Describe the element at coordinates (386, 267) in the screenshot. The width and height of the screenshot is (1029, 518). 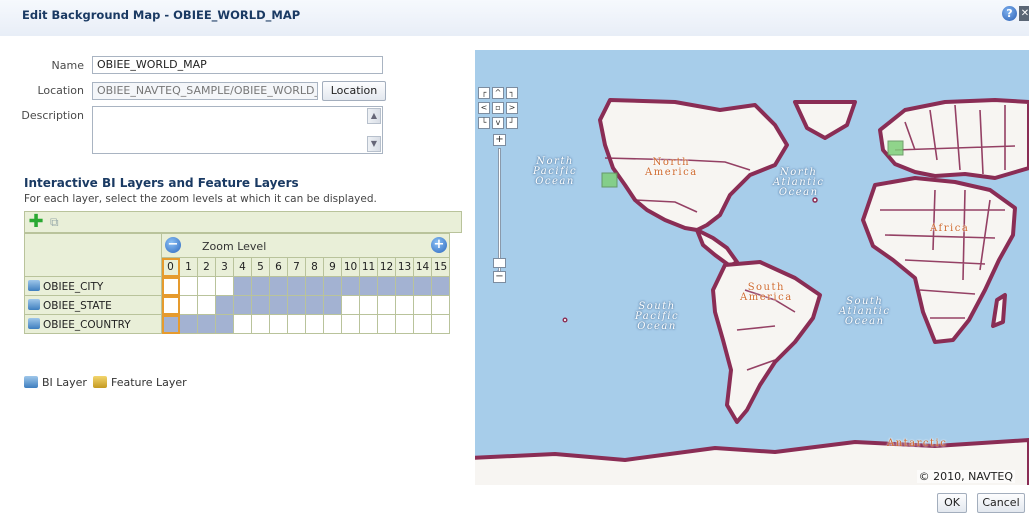
I see `zoom-level-12: 12` at that location.